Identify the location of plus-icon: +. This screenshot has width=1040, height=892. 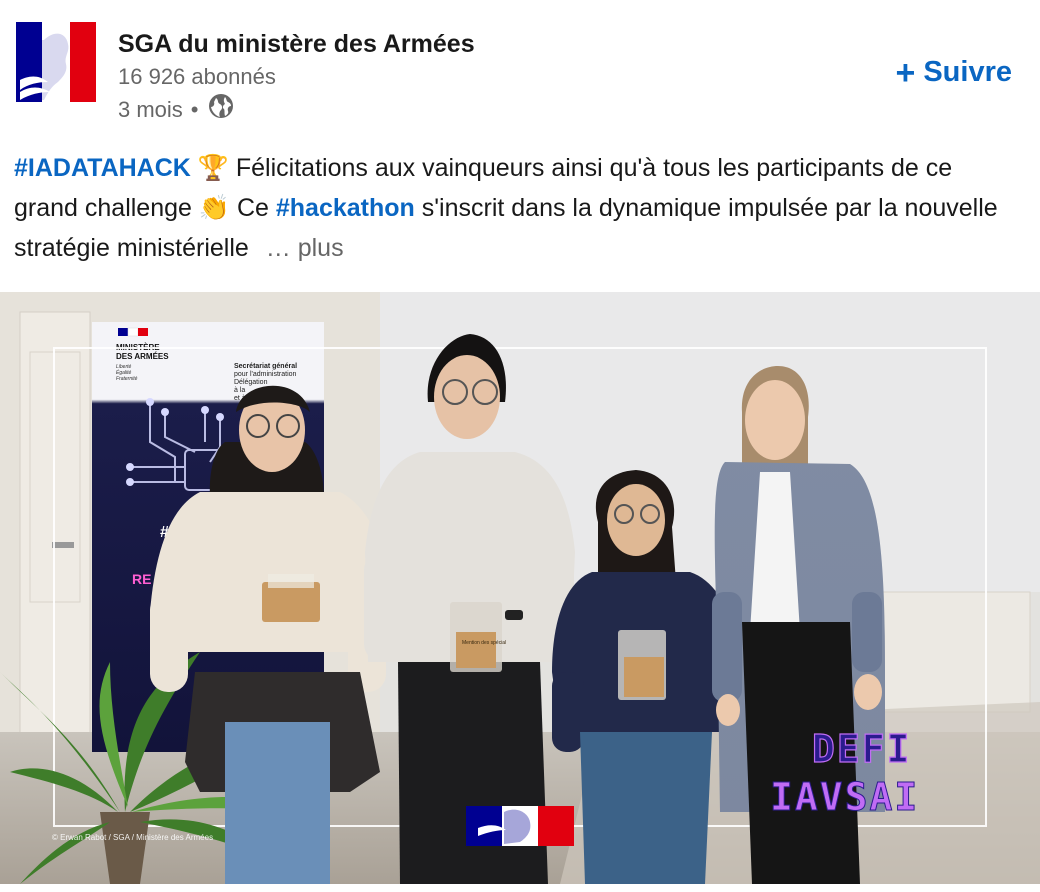
(905, 72).